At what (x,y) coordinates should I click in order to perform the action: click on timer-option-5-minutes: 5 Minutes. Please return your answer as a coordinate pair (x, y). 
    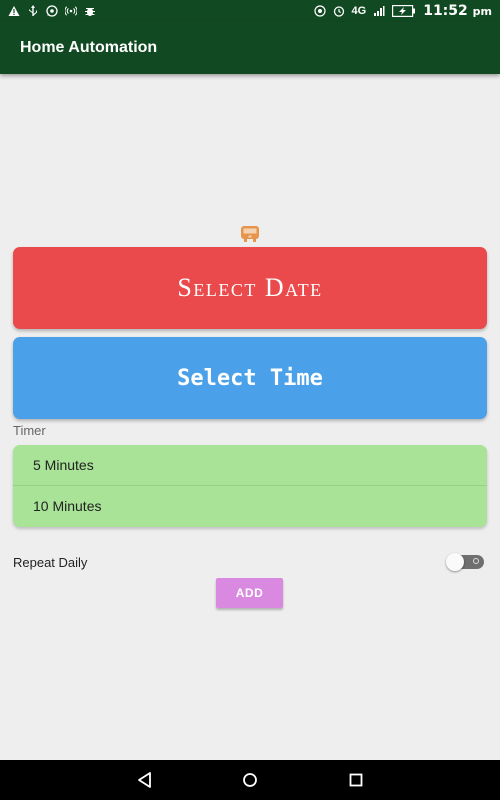
    Looking at the image, I should click on (250, 465).